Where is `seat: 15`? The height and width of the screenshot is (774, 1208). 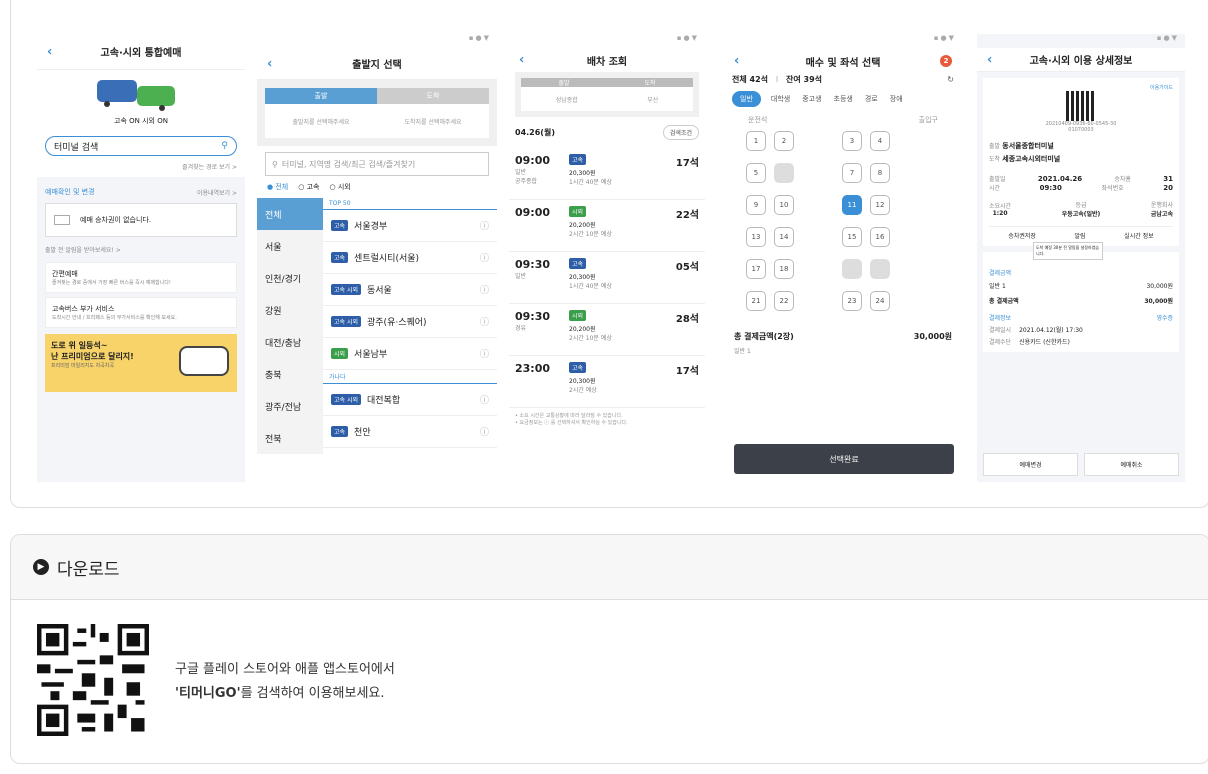
seat: 15 is located at coordinates (852, 237).